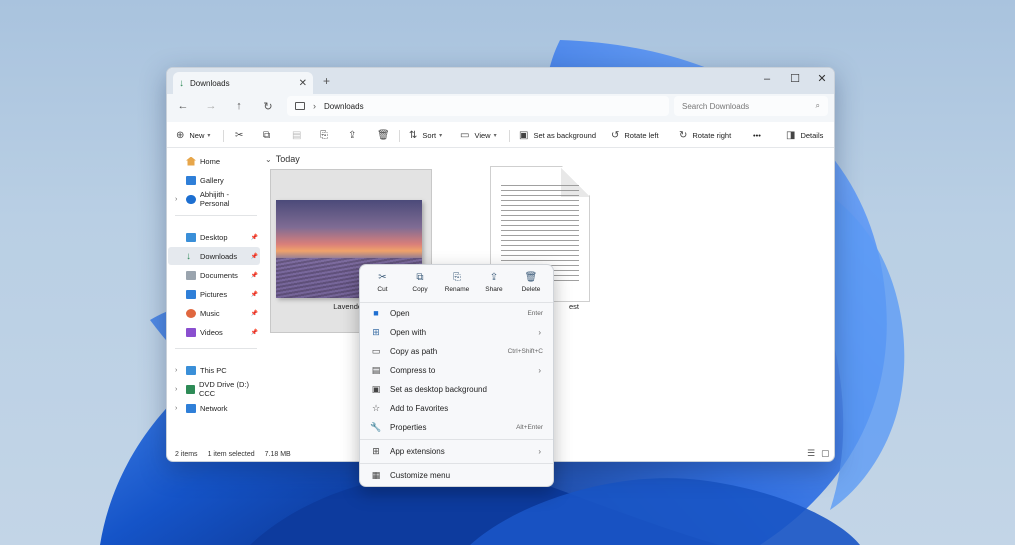 Image resolution: width=1015 pixels, height=545 pixels. What do you see at coordinates (465, 135) in the screenshot?
I see `view-icon: ▭` at bounding box center [465, 135].